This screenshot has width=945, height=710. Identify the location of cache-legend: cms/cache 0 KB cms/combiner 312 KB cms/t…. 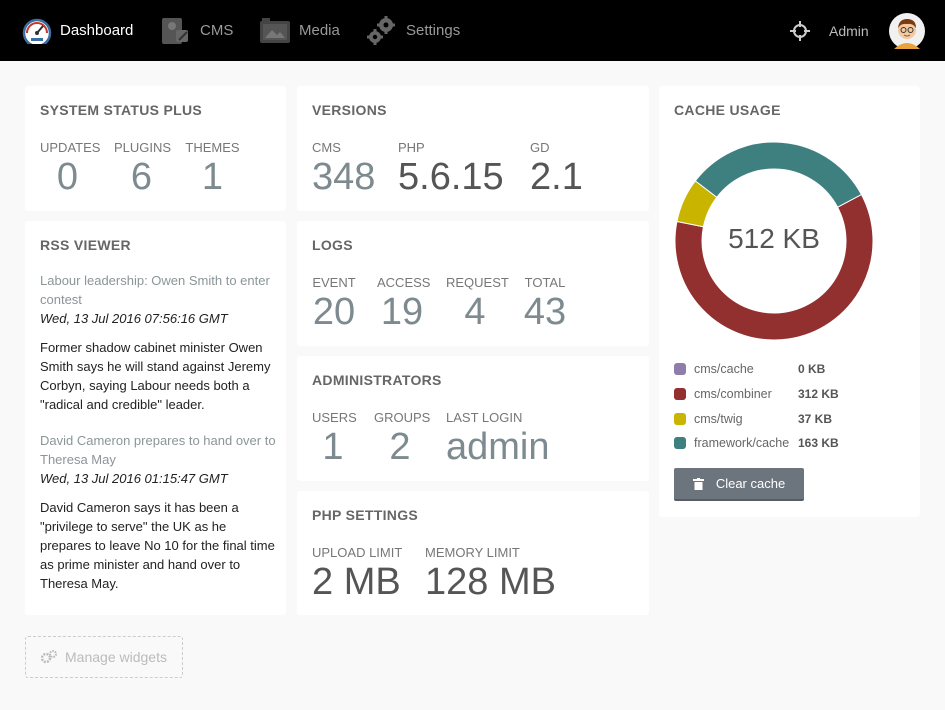
(756, 406).